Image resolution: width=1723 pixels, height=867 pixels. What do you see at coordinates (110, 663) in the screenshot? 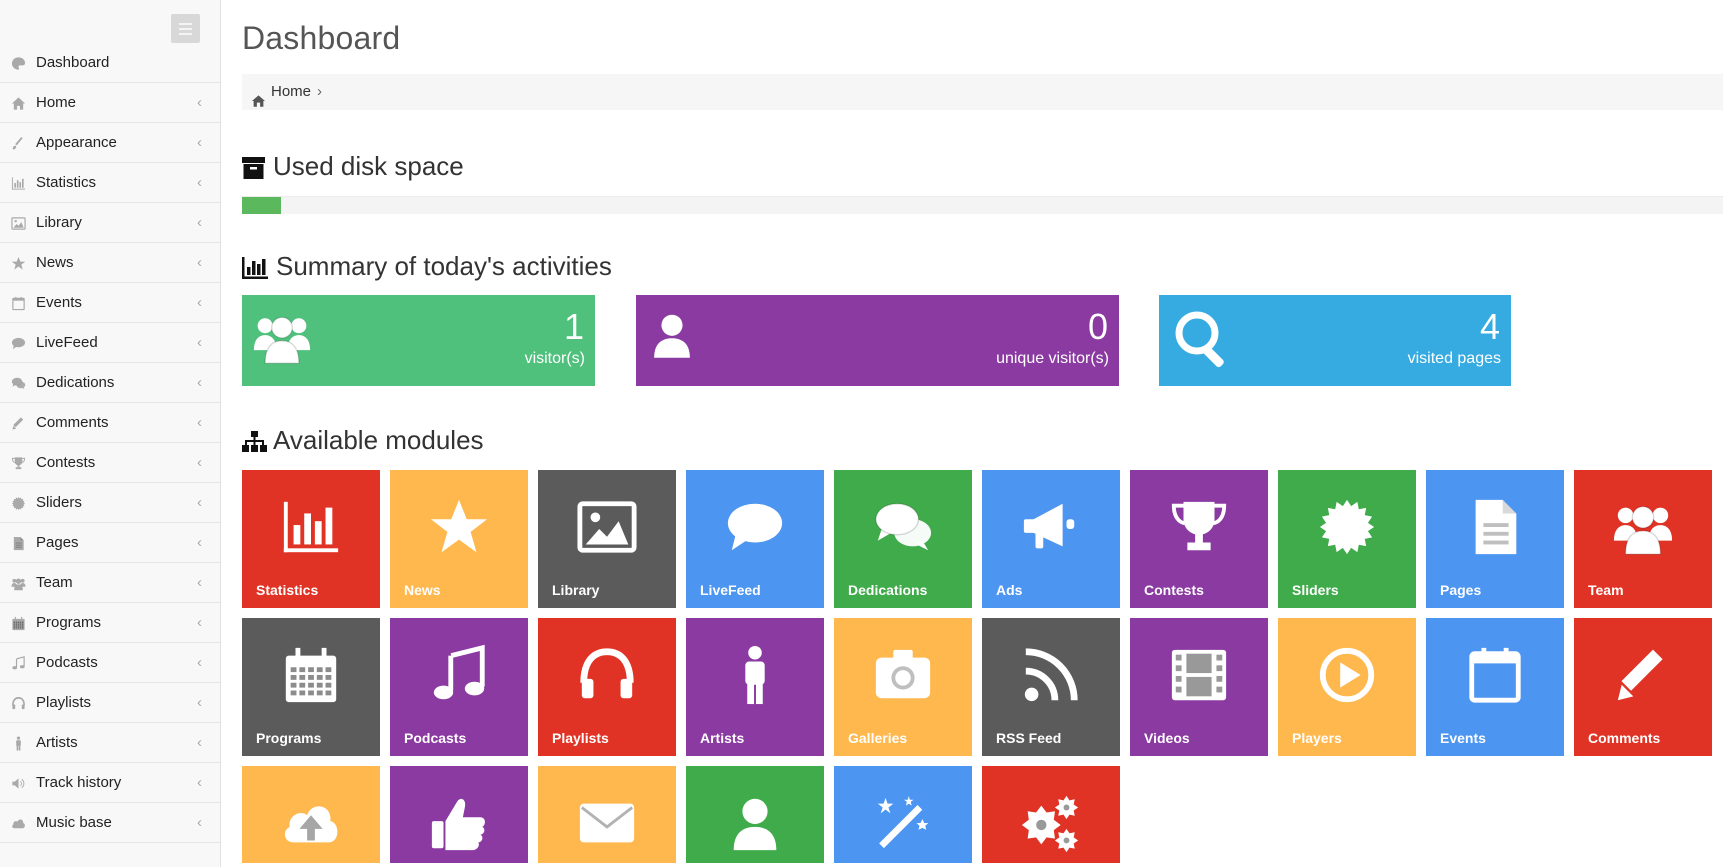
I see `sidebar-item-podcasts: Podcasts ‹` at bounding box center [110, 663].